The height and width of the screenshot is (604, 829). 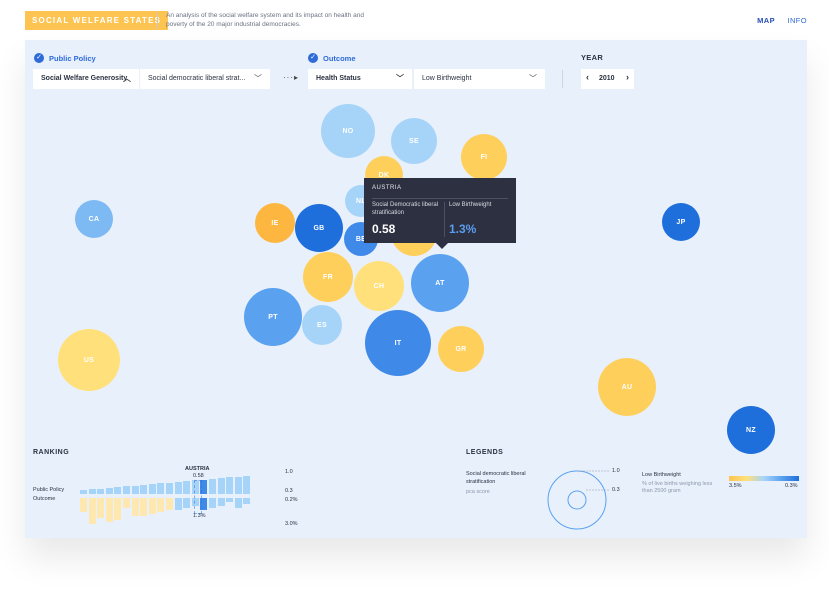 What do you see at coordinates (447, 78) in the screenshot?
I see `outcome-measure-value: Low Birthweight` at bounding box center [447, 78].